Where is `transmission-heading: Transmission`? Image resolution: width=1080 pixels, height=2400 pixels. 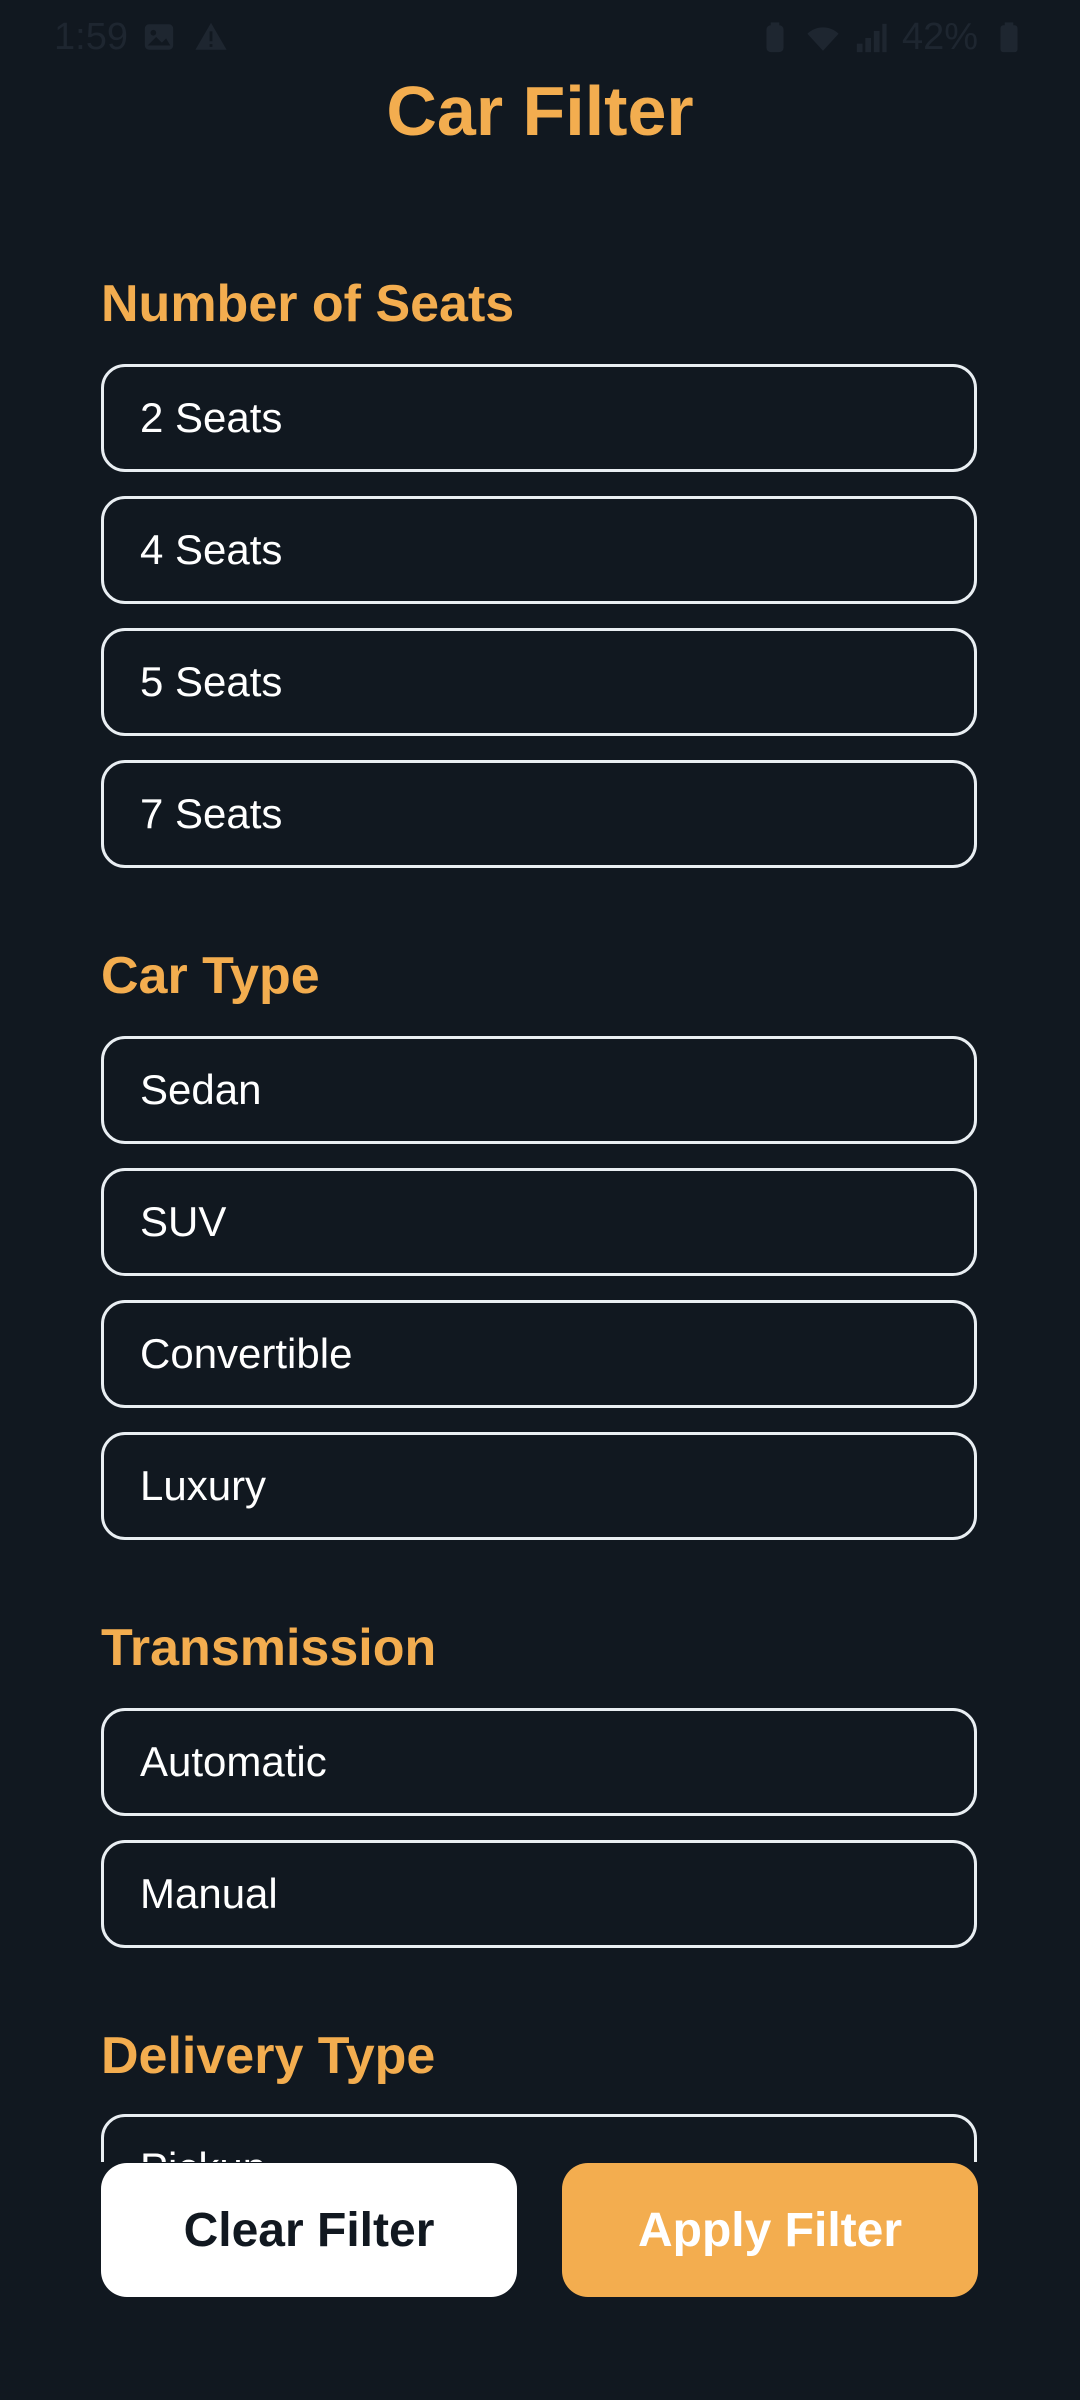
transmission-heading: Transmission is located at coordinates (269, 1648).